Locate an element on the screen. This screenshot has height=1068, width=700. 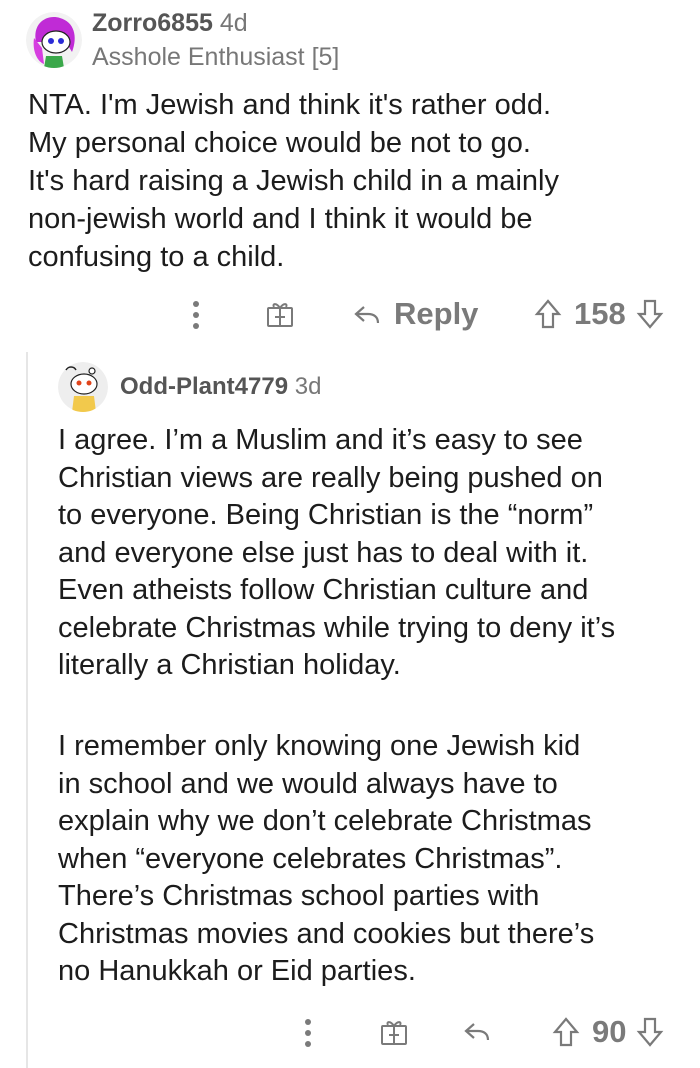
comment-1-actions: Reply 158 is located at coordinates (350, 315).